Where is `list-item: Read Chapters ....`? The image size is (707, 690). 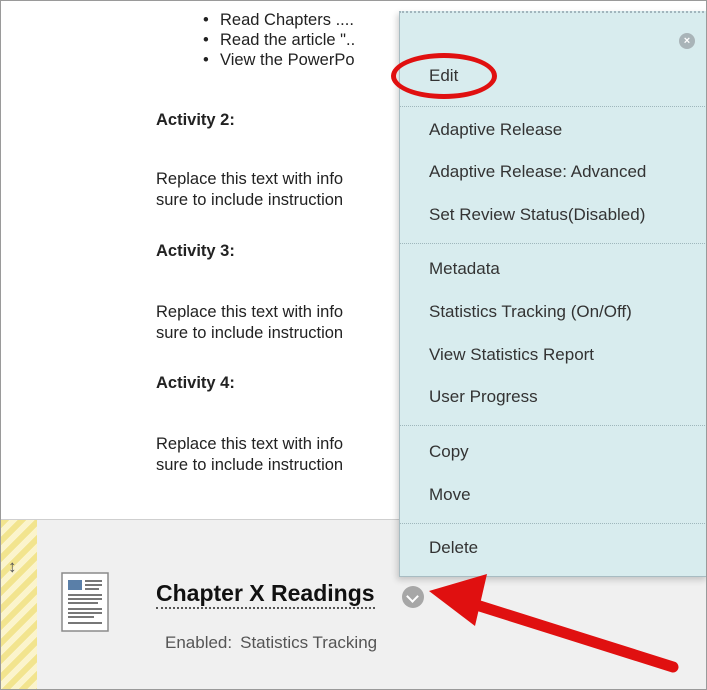 list-item: Read Chapters .... is located at coordinates (278, 20).